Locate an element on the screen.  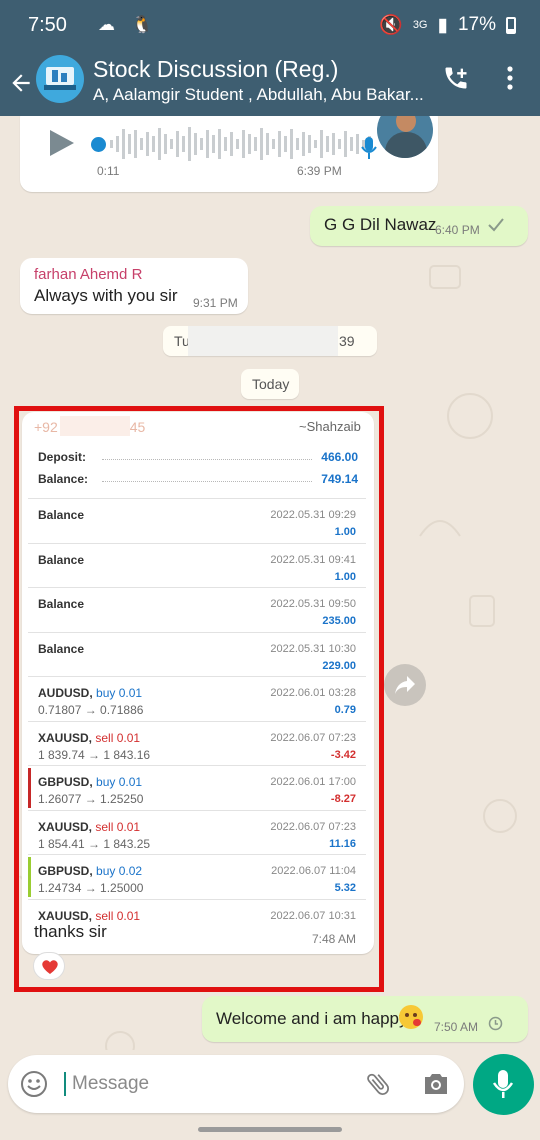
date-divider: Tu 39 is located at coordinates (270, 341).